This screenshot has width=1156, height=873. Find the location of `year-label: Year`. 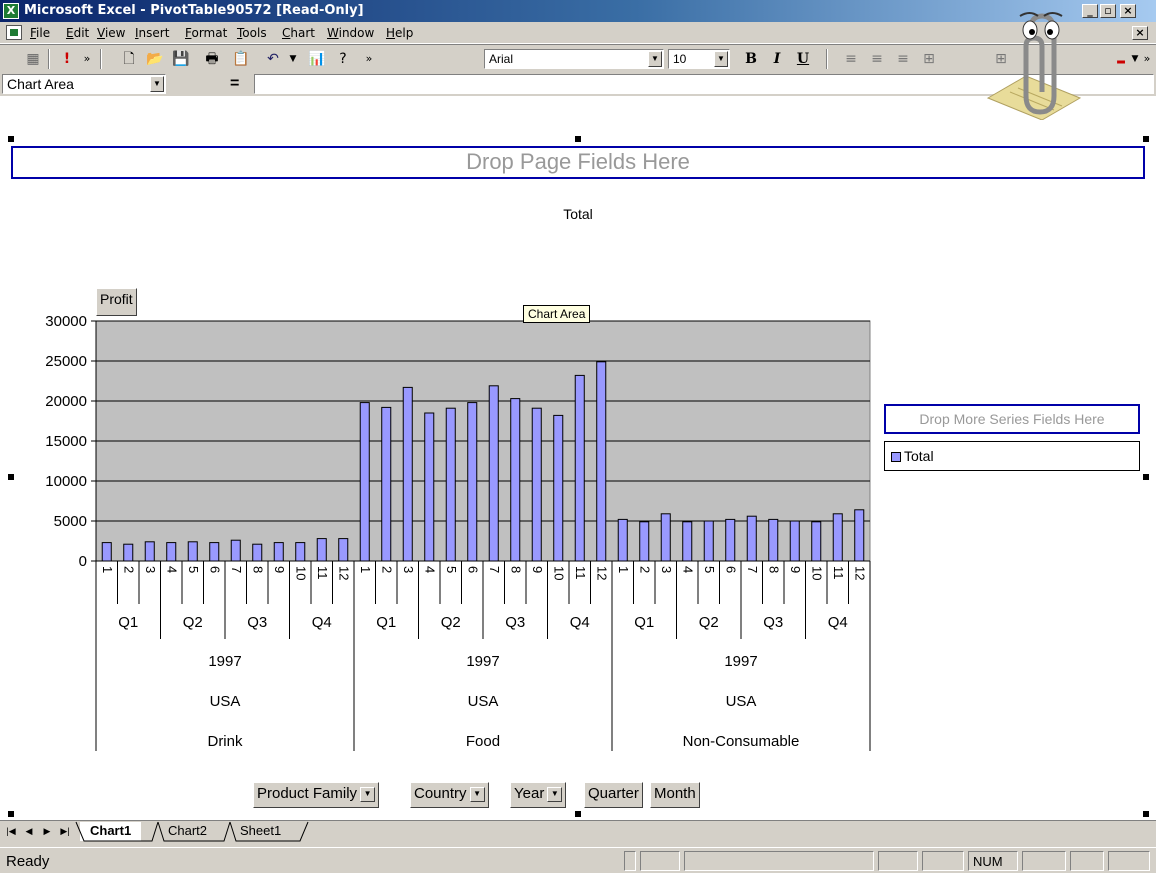

year-label: Year is located at coordinates (529, 793).